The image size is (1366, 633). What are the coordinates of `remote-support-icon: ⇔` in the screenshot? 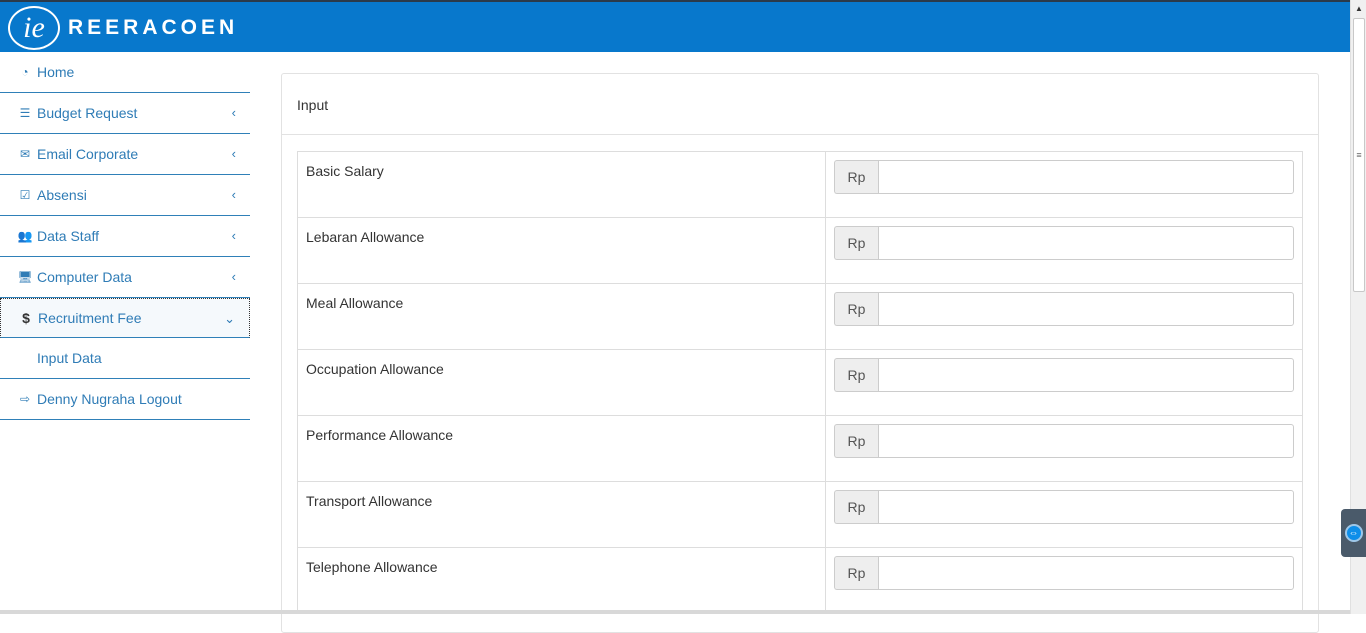 It's located at (1353, 533).